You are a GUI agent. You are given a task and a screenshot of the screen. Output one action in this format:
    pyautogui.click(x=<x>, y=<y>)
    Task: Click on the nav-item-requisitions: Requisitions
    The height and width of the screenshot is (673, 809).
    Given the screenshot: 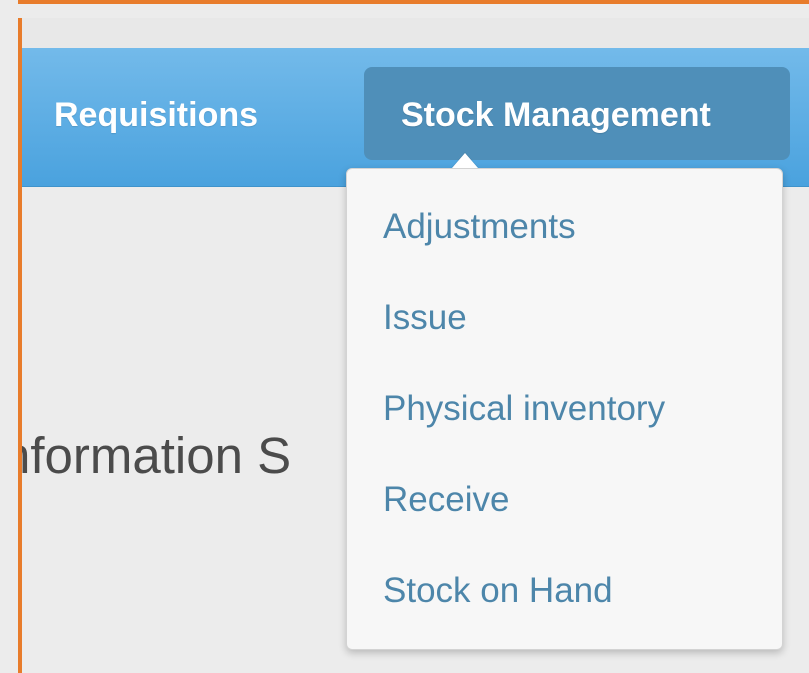 What is the action you would take?
    pyautogui.click(x=156, y=115)
    